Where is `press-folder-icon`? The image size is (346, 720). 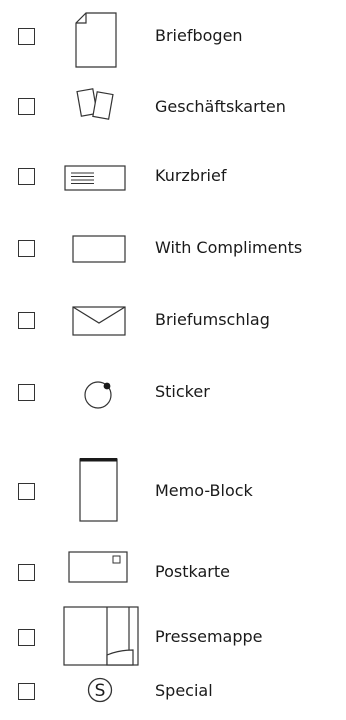 press-folder-icon is located at coordinates (101, 636).